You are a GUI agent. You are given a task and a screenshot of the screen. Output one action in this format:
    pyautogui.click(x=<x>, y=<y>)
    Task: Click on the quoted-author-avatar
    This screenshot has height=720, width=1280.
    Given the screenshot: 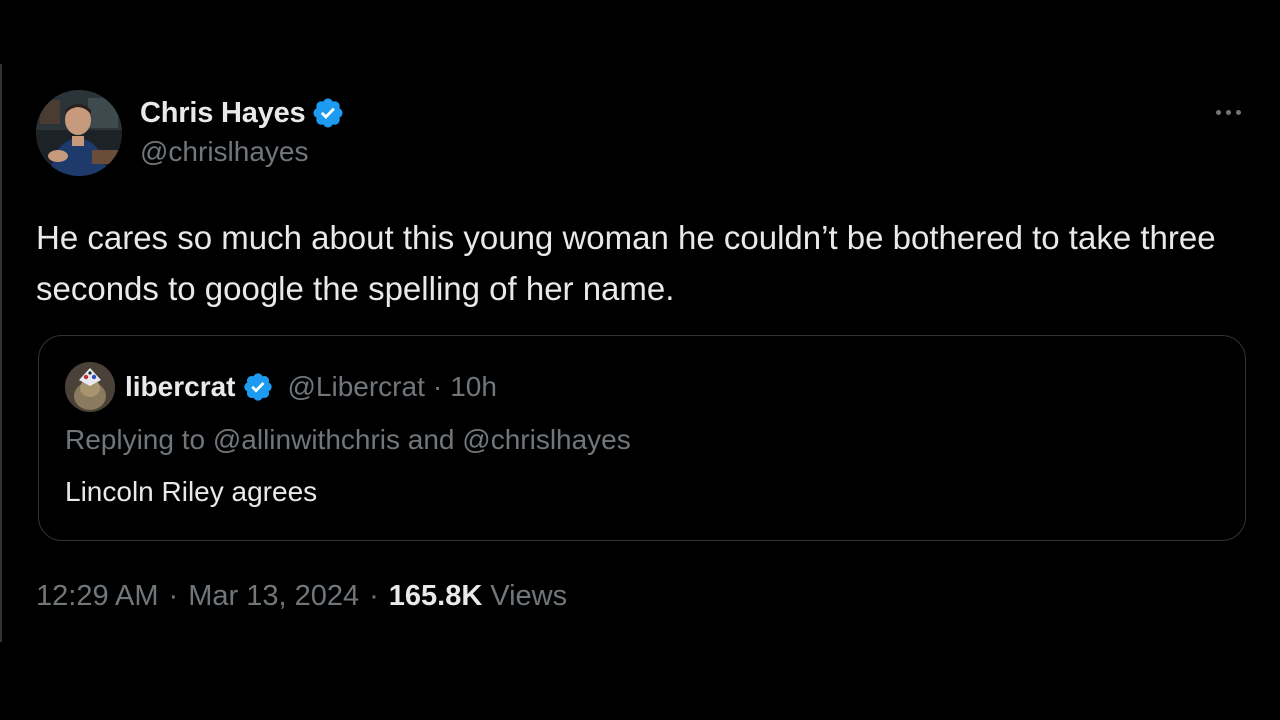 What is the action you would take?
    pyautogui.click(x=90, y=387)
    